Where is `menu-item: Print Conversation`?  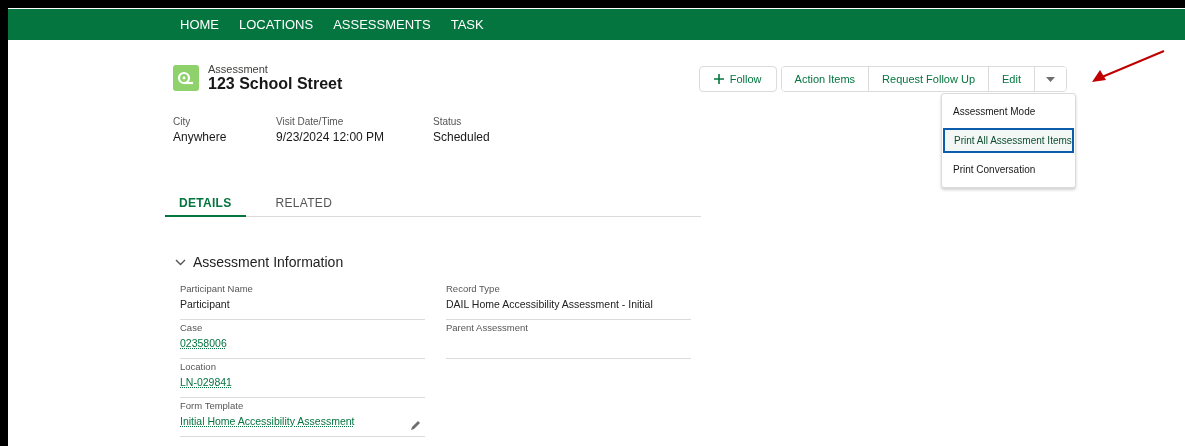 menu-item: Print Conversation is located at coordinates (1008, 169).